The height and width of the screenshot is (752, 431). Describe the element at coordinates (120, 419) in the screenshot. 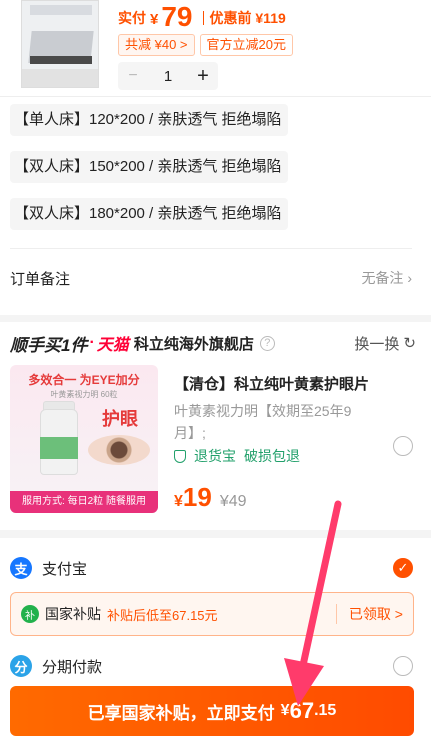

I see `image-eye-text: 护眼` at that location.